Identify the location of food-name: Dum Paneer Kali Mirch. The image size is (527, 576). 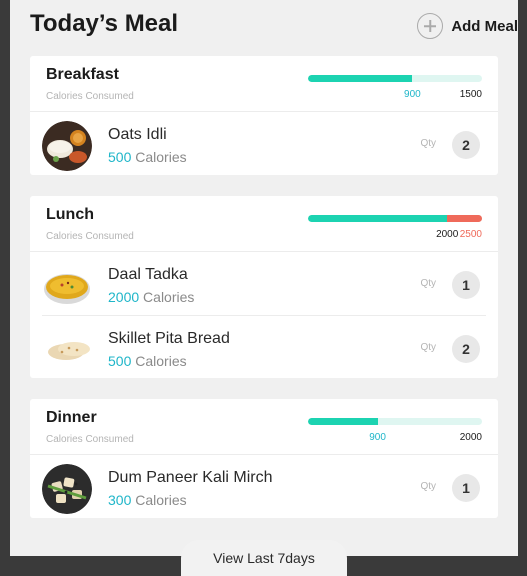
(190, 477).